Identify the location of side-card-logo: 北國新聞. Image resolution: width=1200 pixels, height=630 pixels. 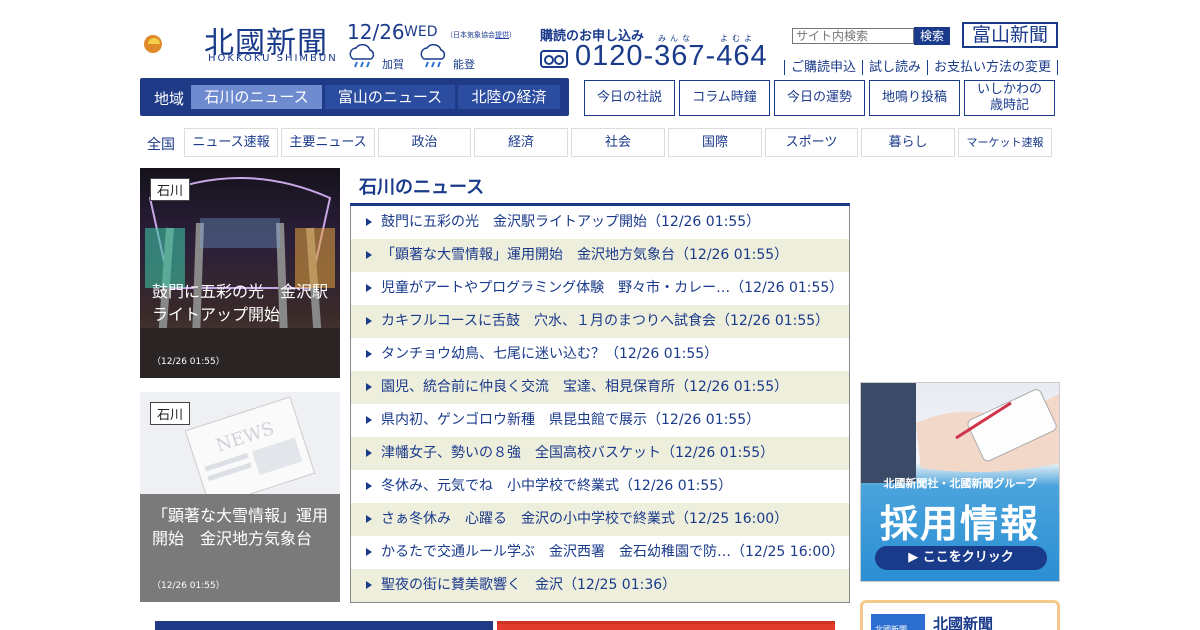
(898, 622).